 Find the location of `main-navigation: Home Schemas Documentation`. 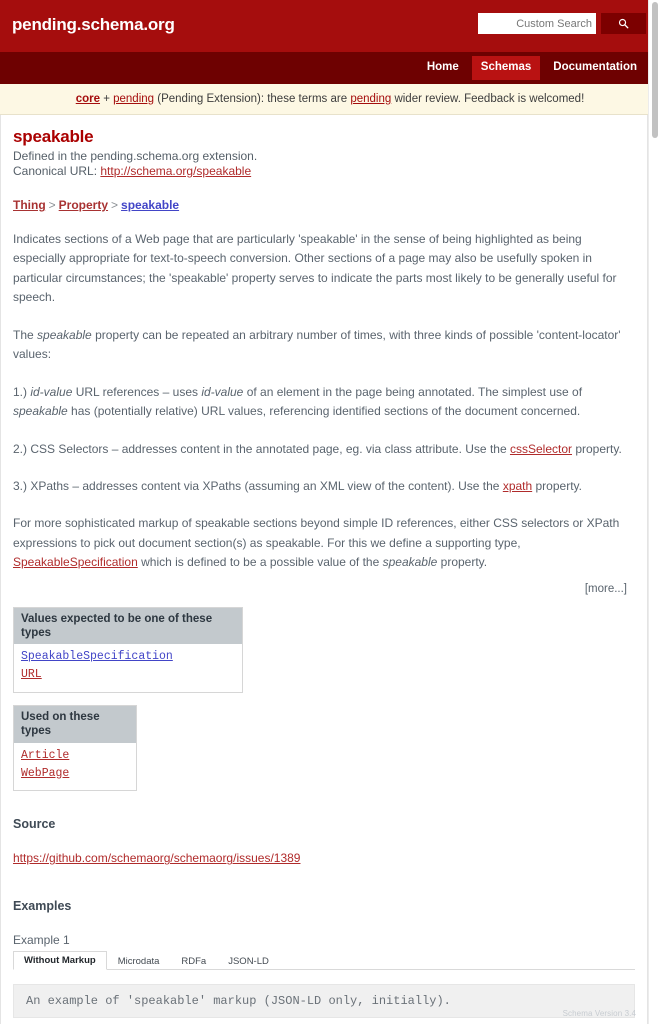

main-navigation: Home Schemas Documentation is located at coordinates (330, 68).